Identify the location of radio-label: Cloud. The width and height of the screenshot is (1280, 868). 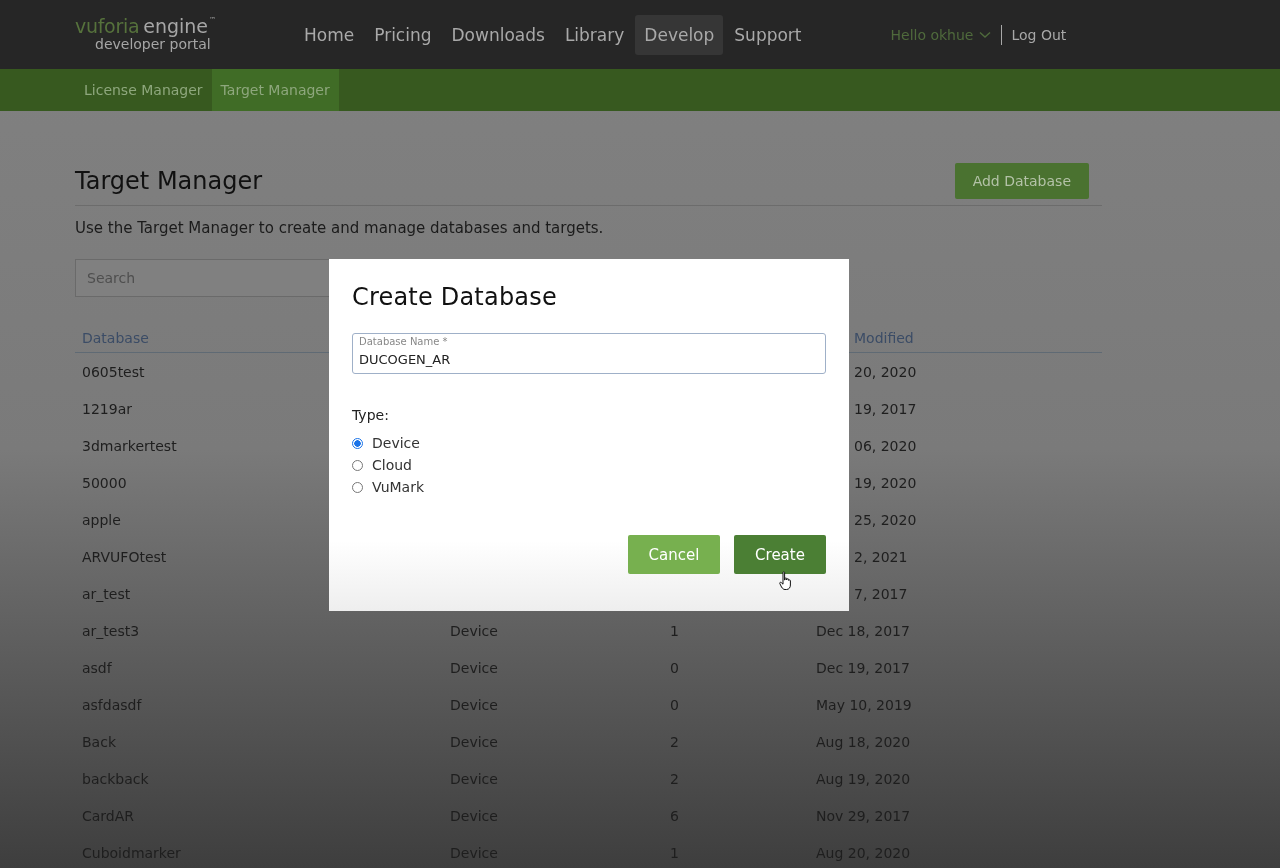
(392, 465).